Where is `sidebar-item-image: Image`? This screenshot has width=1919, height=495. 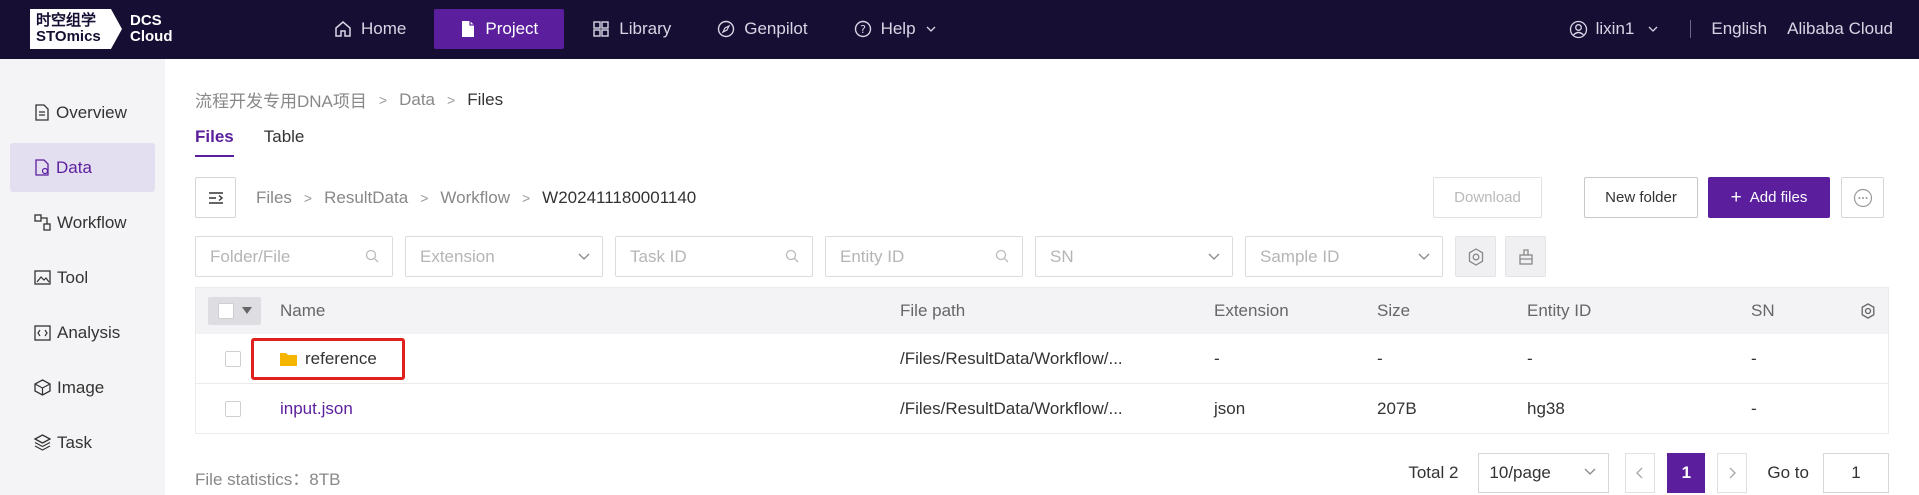
sidebar-item-image: Image is located at coordinates (82, 387).